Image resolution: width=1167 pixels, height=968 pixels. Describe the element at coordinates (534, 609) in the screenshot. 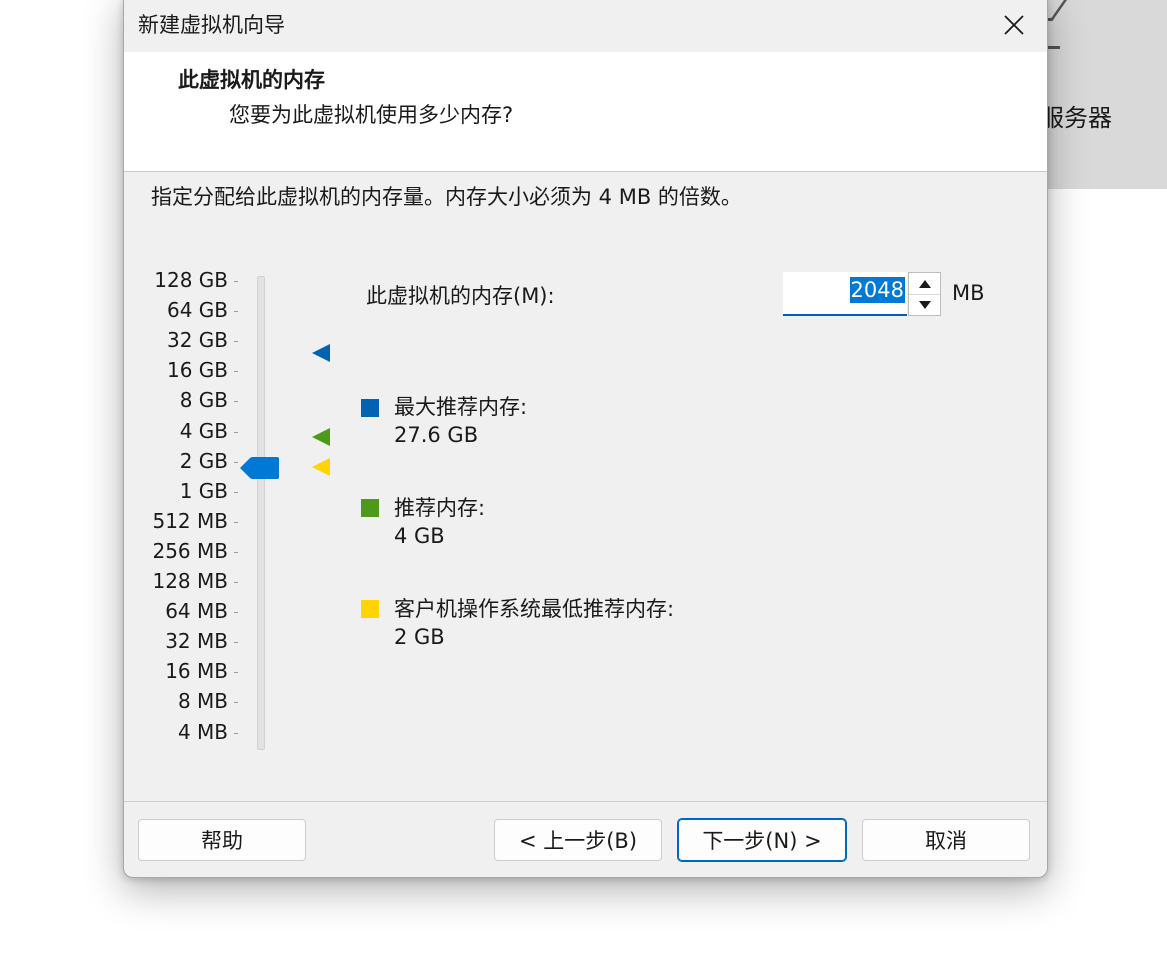

I see `legend-minimum-label: 客户机操作系统最低推荐内存:` at that location.